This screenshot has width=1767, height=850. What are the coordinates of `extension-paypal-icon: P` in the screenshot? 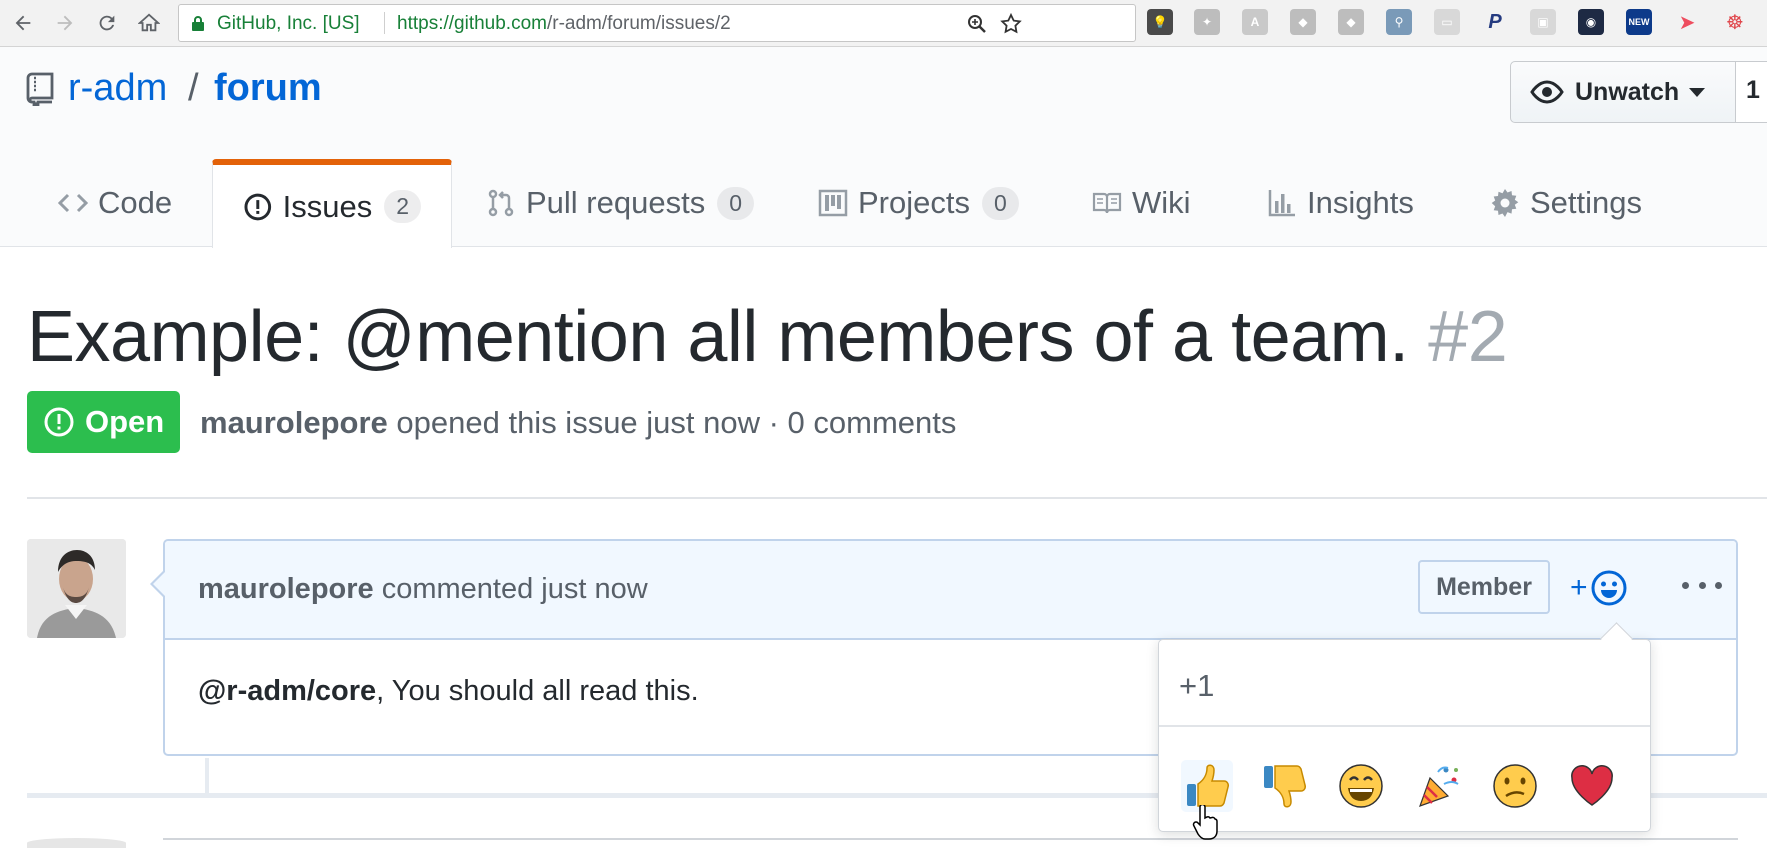 It's located at (1495, 22).